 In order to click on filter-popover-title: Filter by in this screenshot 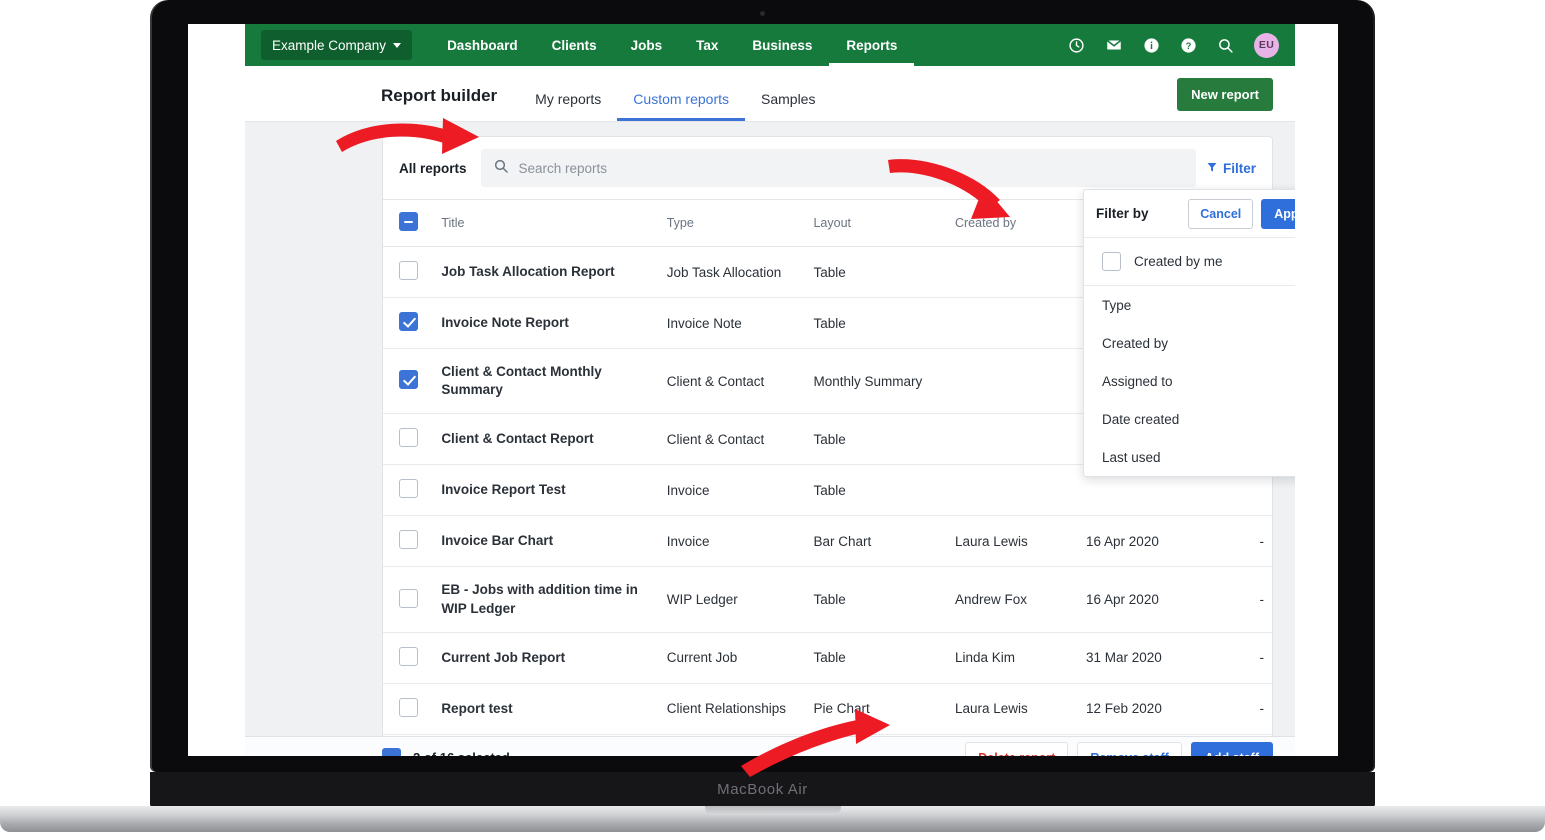, I will do `click(1122, 213)`.